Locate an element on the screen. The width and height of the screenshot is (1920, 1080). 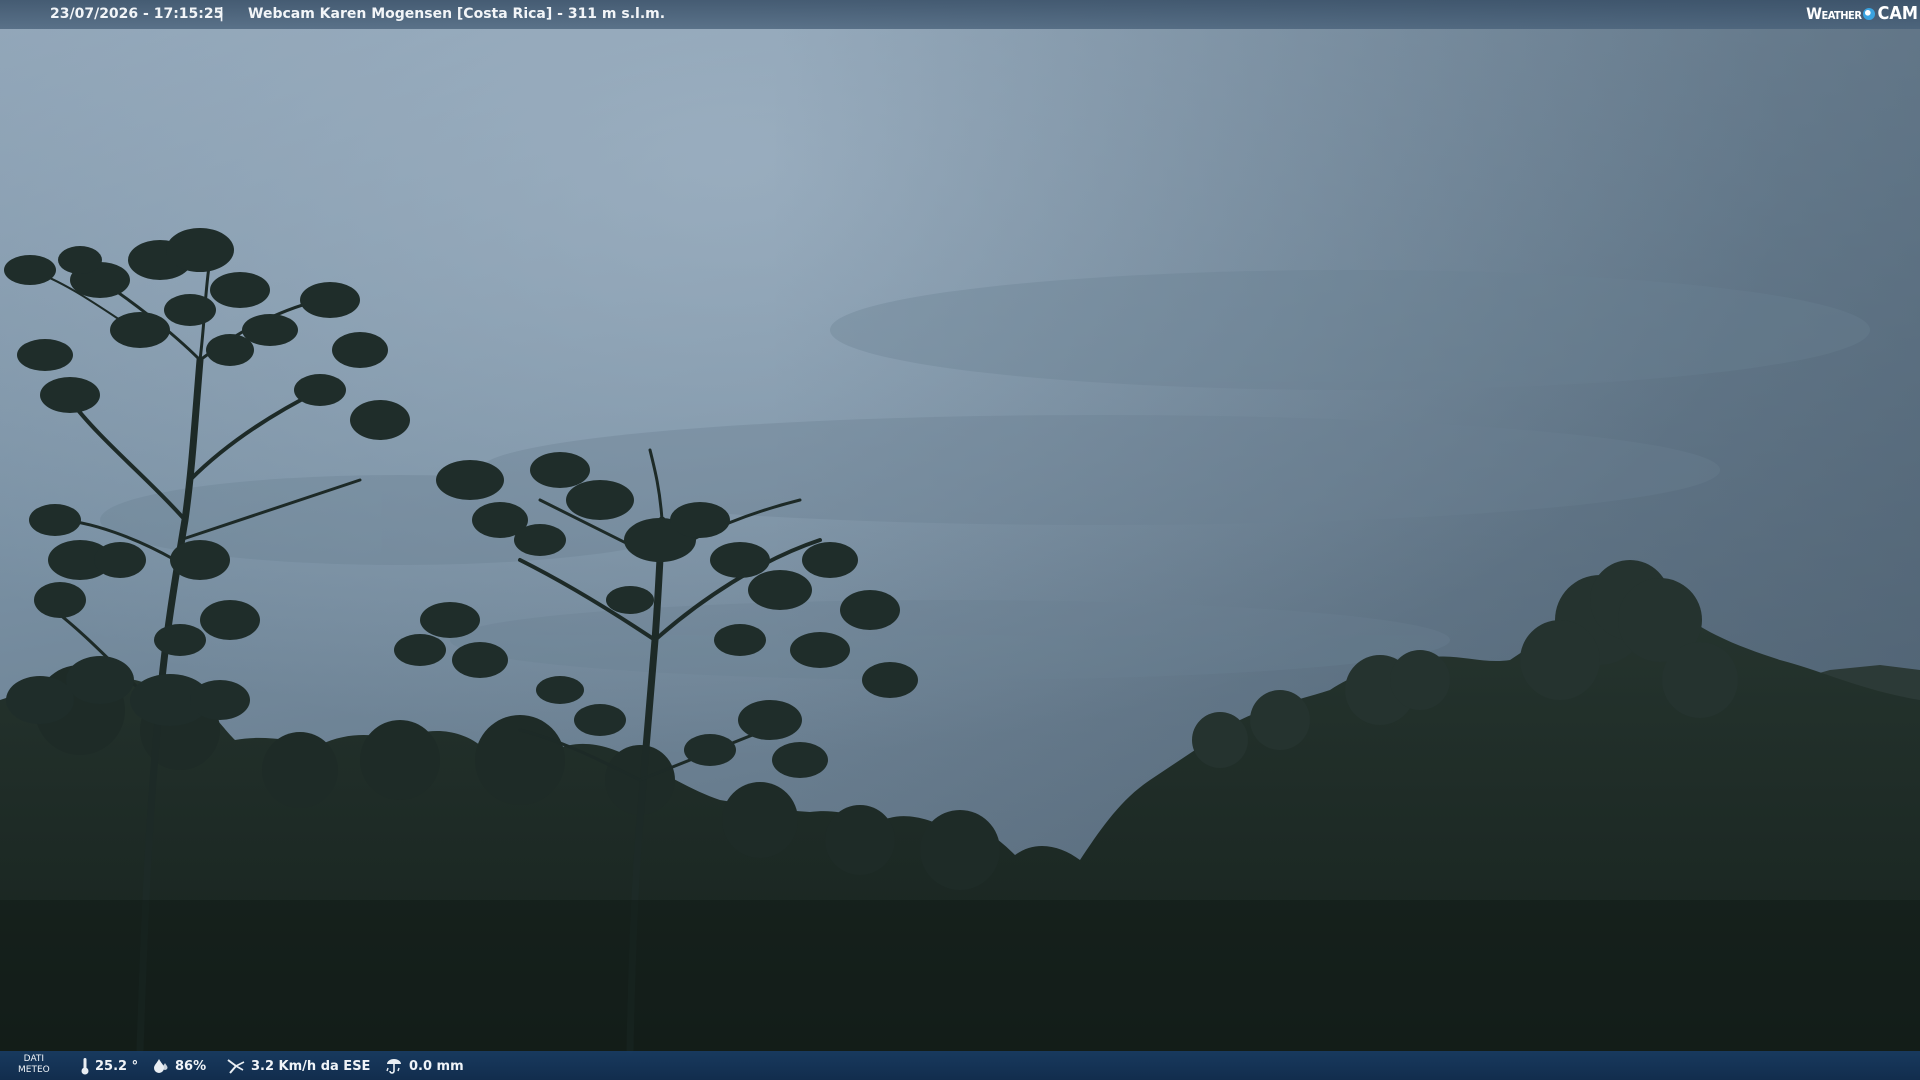
weathercam-logo: Weather CAM is located at coordinates (1862, 13).